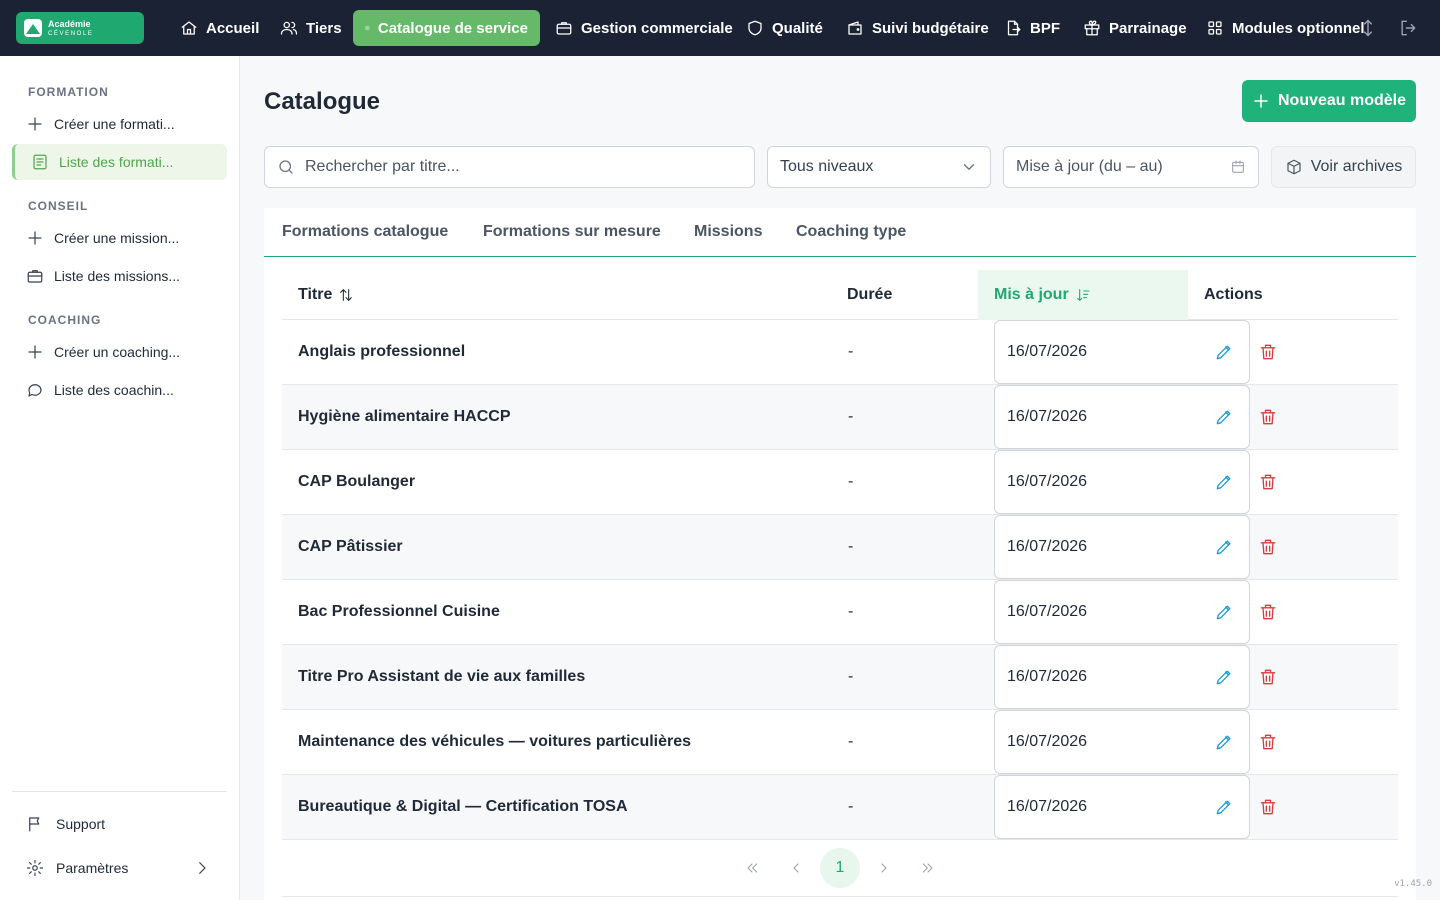 This screenshot has width=1440, height=900. Describe the element at coordinates (322, 101) in the screenshot. I see `page-title: Catalogue` at that location.